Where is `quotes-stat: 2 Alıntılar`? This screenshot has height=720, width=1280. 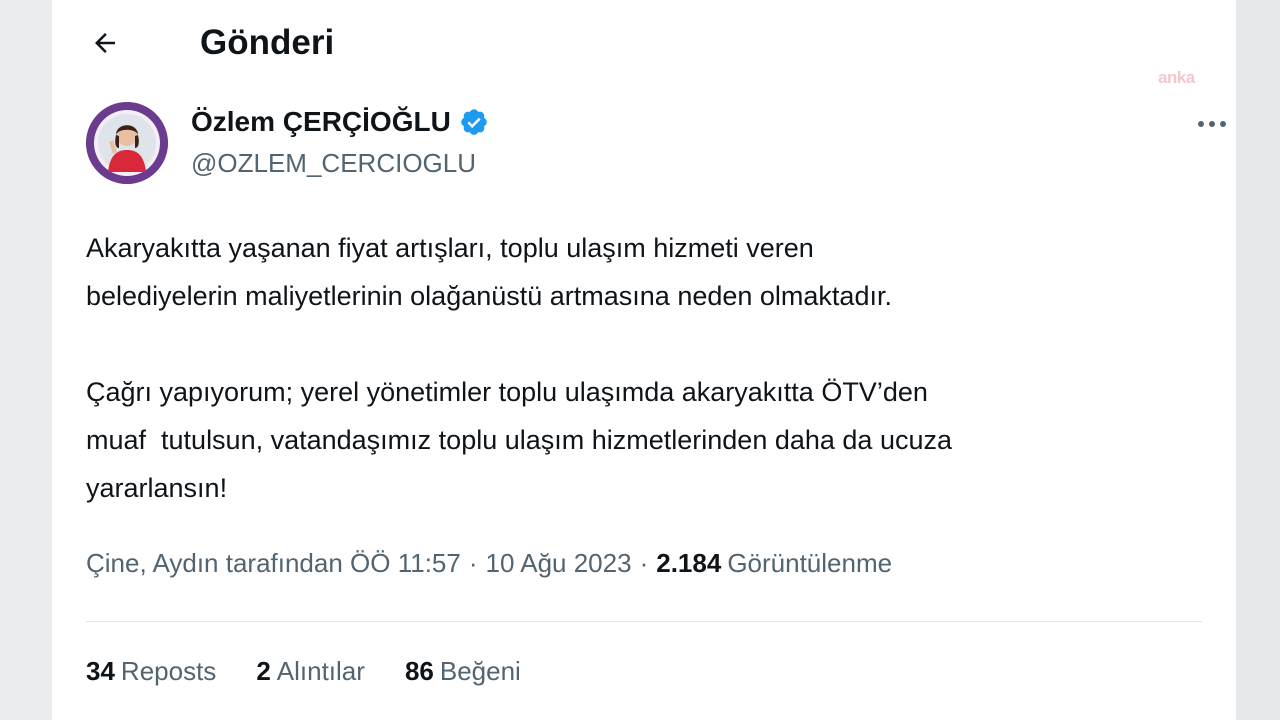
quotes-stat: 2 Alıntılar is located at coordinates (310, 671).